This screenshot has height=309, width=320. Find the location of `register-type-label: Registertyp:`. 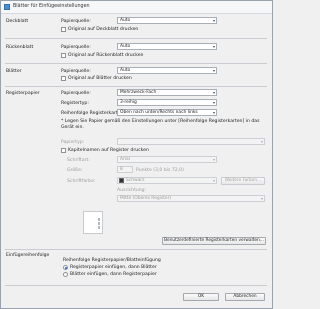

register-type-label: Registertyp: is located at coordinates (75, 103).